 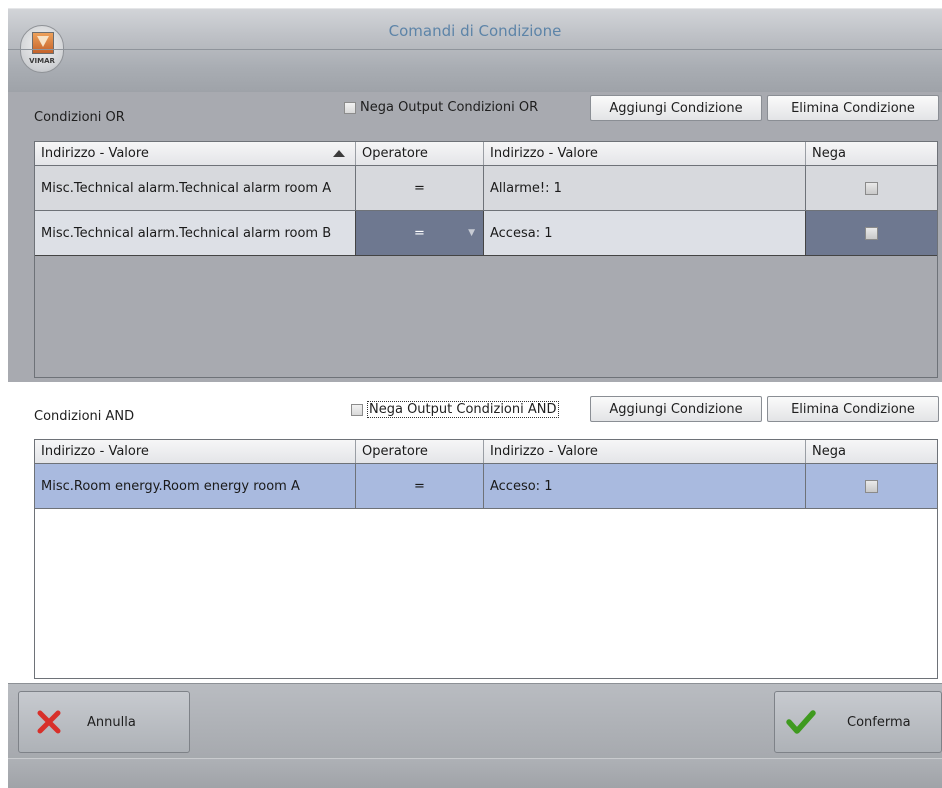 What do you see at coordinates (350, 107) in the screenshot?
I see `negate-or-checkbox-box` at bounding box center [350, 107].